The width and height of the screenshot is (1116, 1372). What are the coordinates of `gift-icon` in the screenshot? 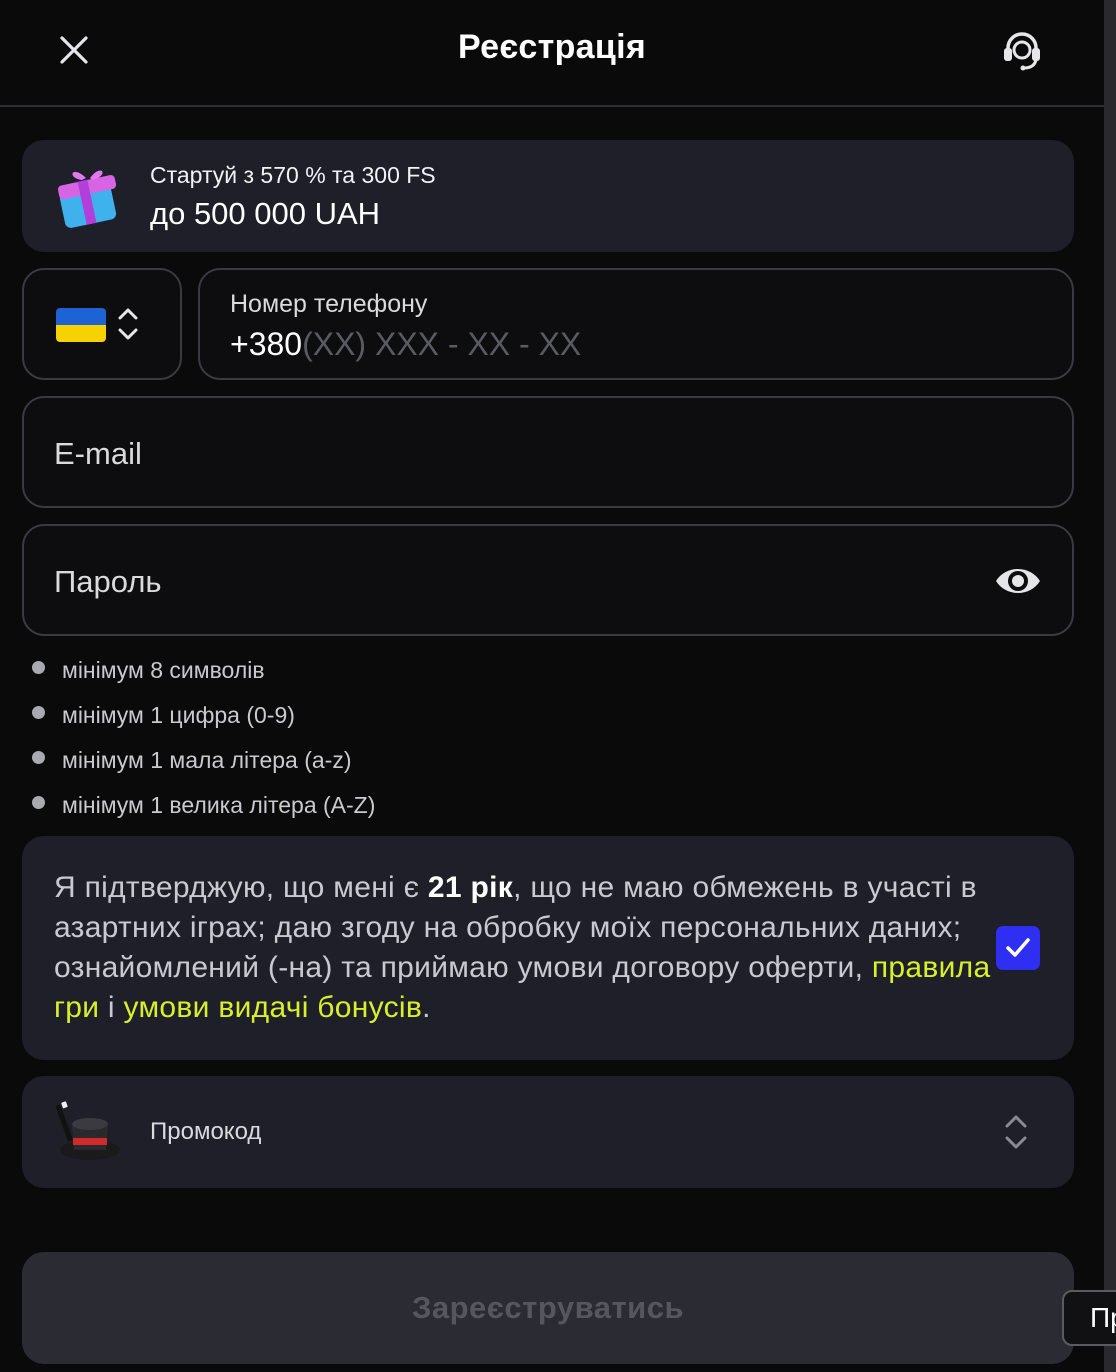 It's located at (87, 199).